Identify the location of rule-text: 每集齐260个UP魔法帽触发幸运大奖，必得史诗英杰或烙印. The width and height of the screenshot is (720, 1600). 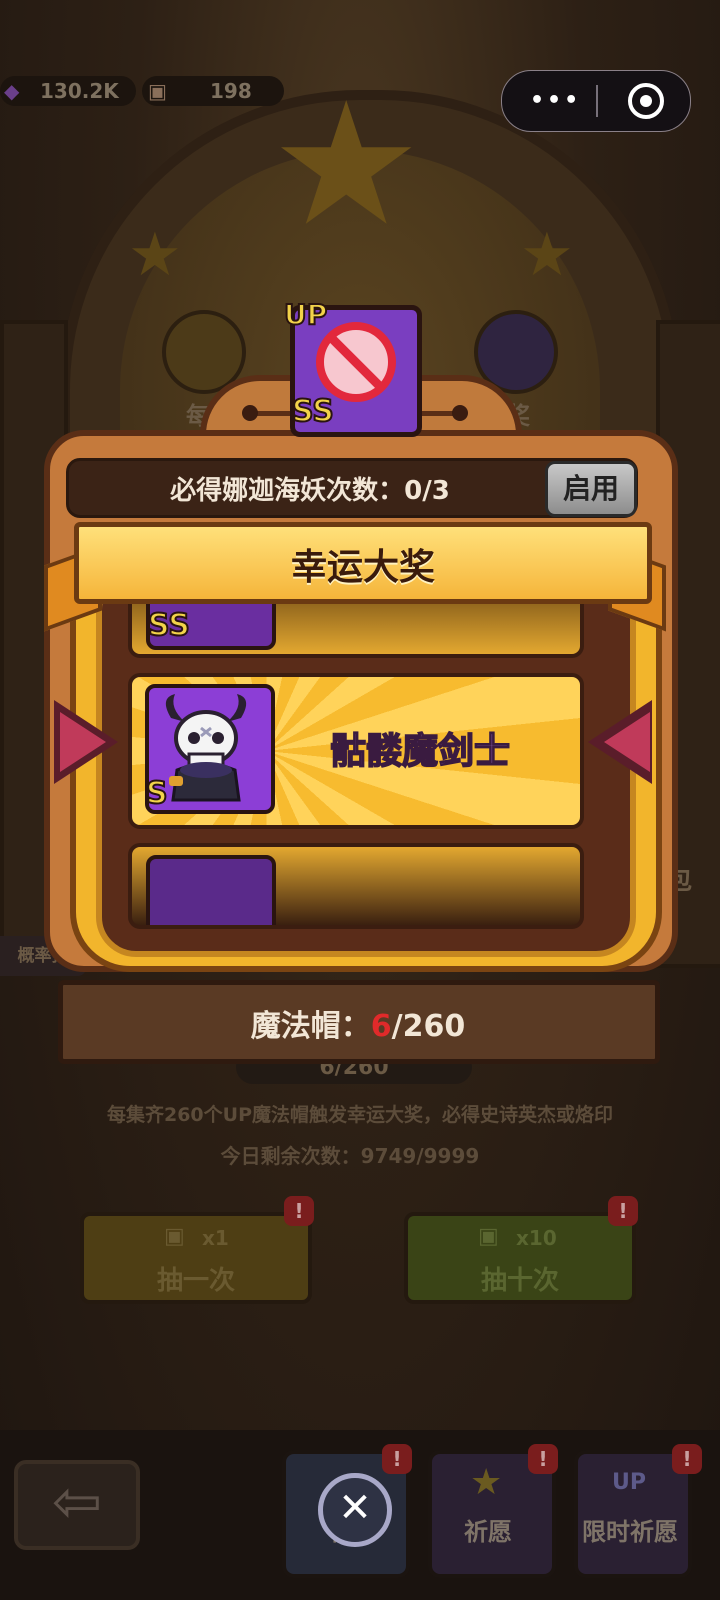
(359, 1115).